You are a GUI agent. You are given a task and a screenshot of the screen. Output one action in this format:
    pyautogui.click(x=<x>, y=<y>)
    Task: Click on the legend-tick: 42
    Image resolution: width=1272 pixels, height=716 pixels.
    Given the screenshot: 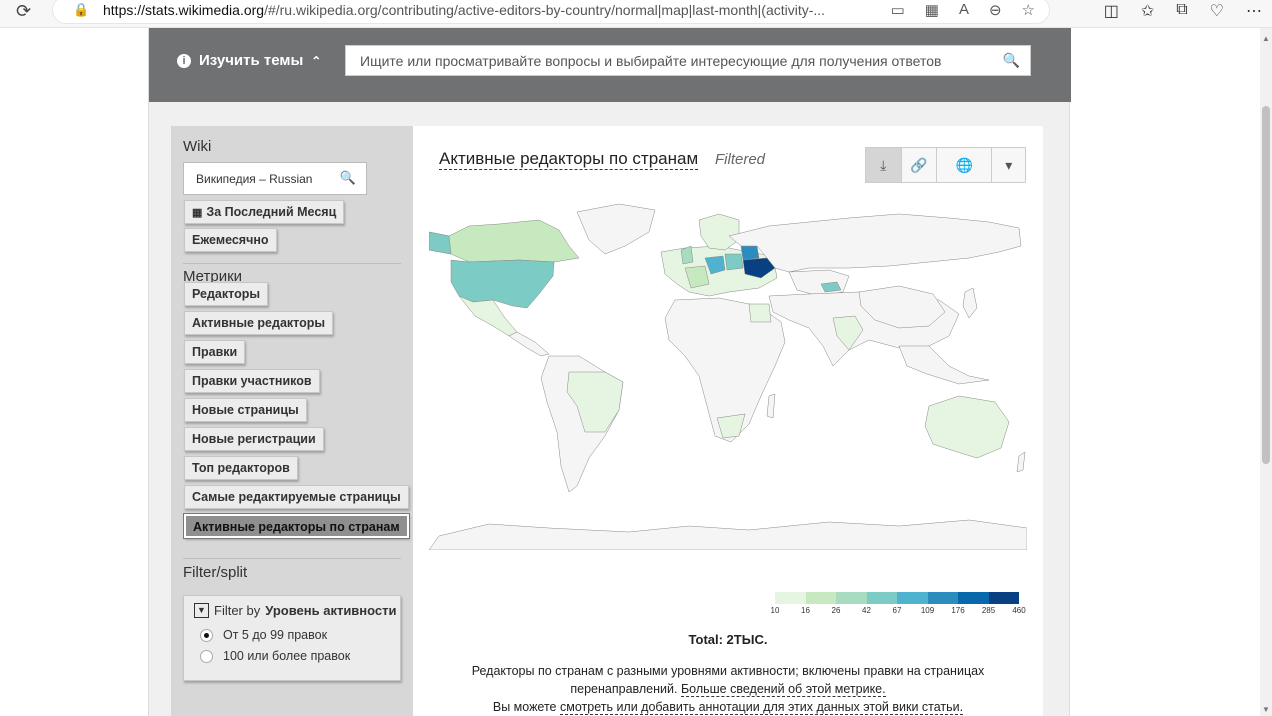 What is the action you would take?
    pyautogui.click(x=866, y=610)
    